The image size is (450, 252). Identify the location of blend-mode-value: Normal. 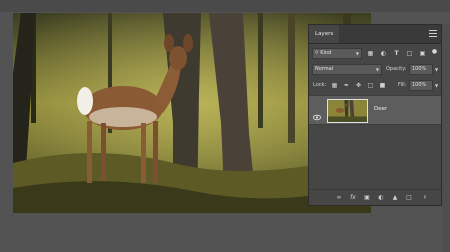
(324, 69).